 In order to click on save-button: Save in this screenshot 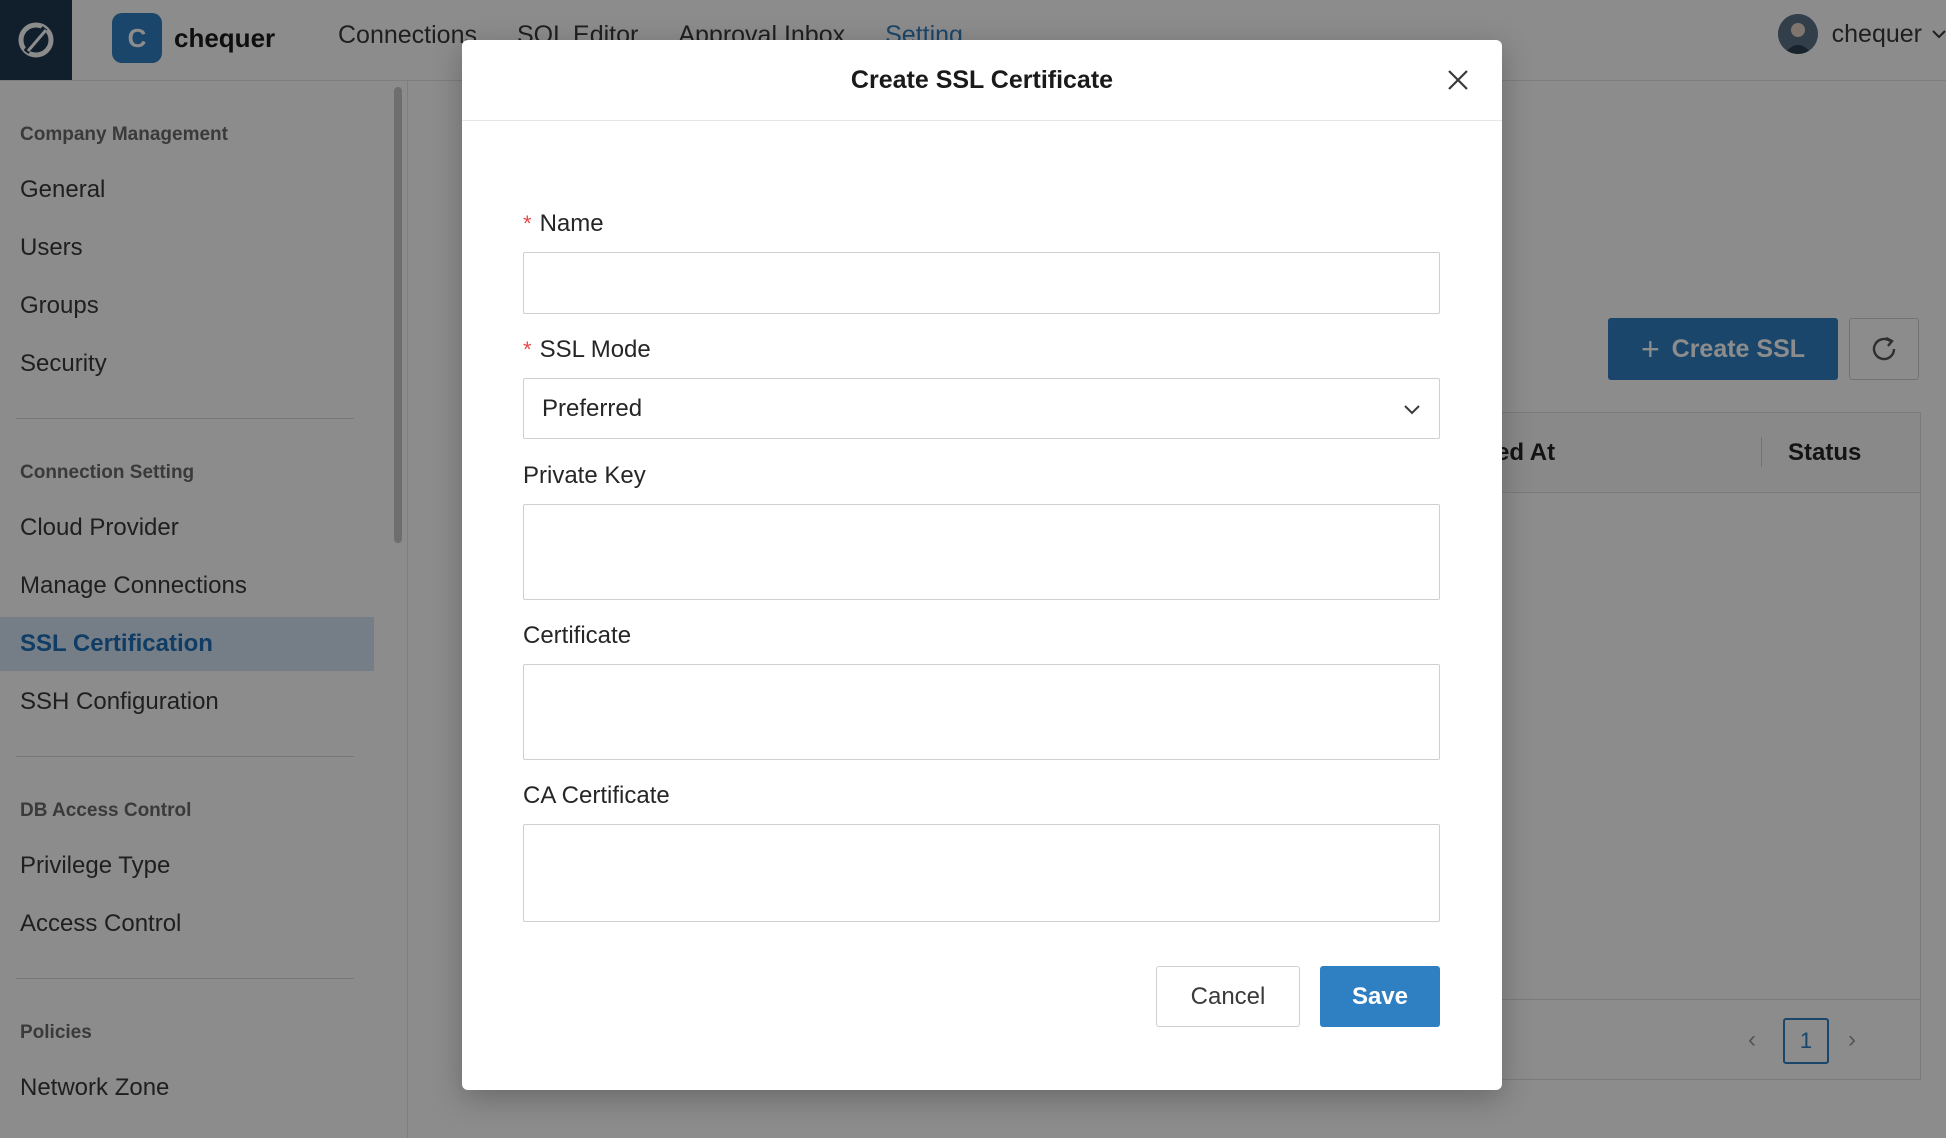, I will do `click(1380, 996)`.